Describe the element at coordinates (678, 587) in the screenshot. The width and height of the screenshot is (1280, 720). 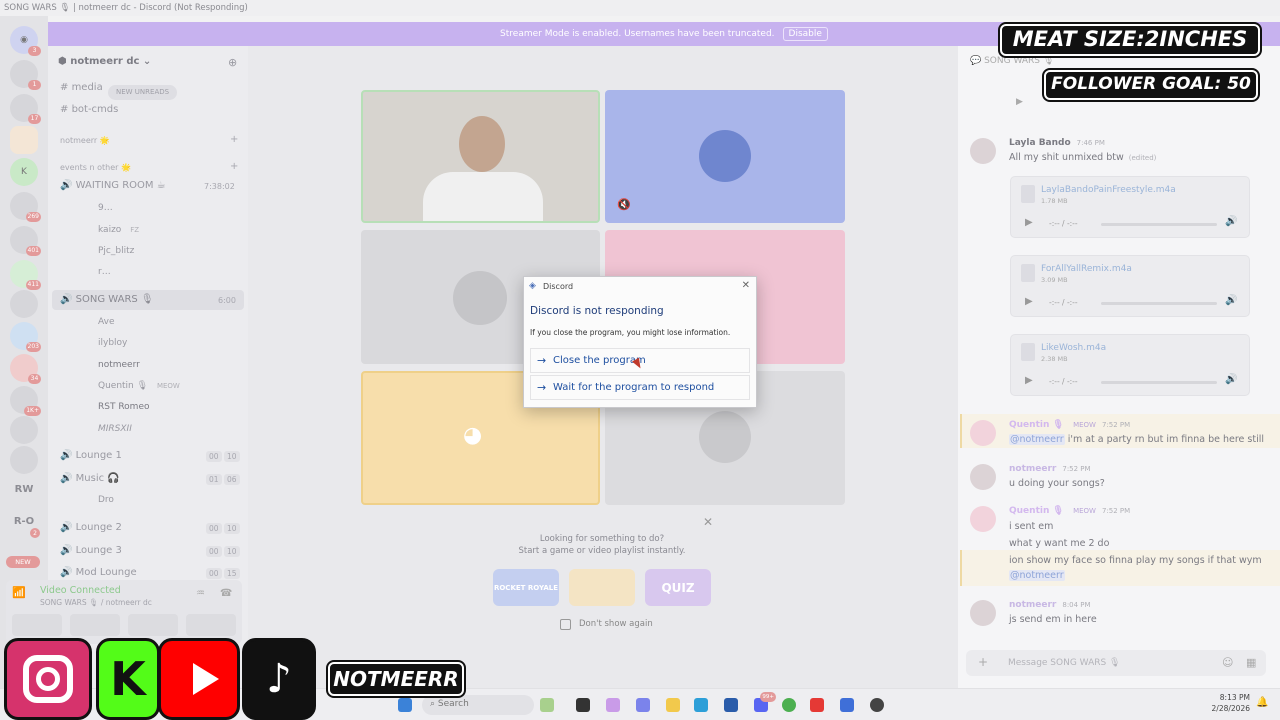
I see `activity-quiz: QUIZ` at that location.